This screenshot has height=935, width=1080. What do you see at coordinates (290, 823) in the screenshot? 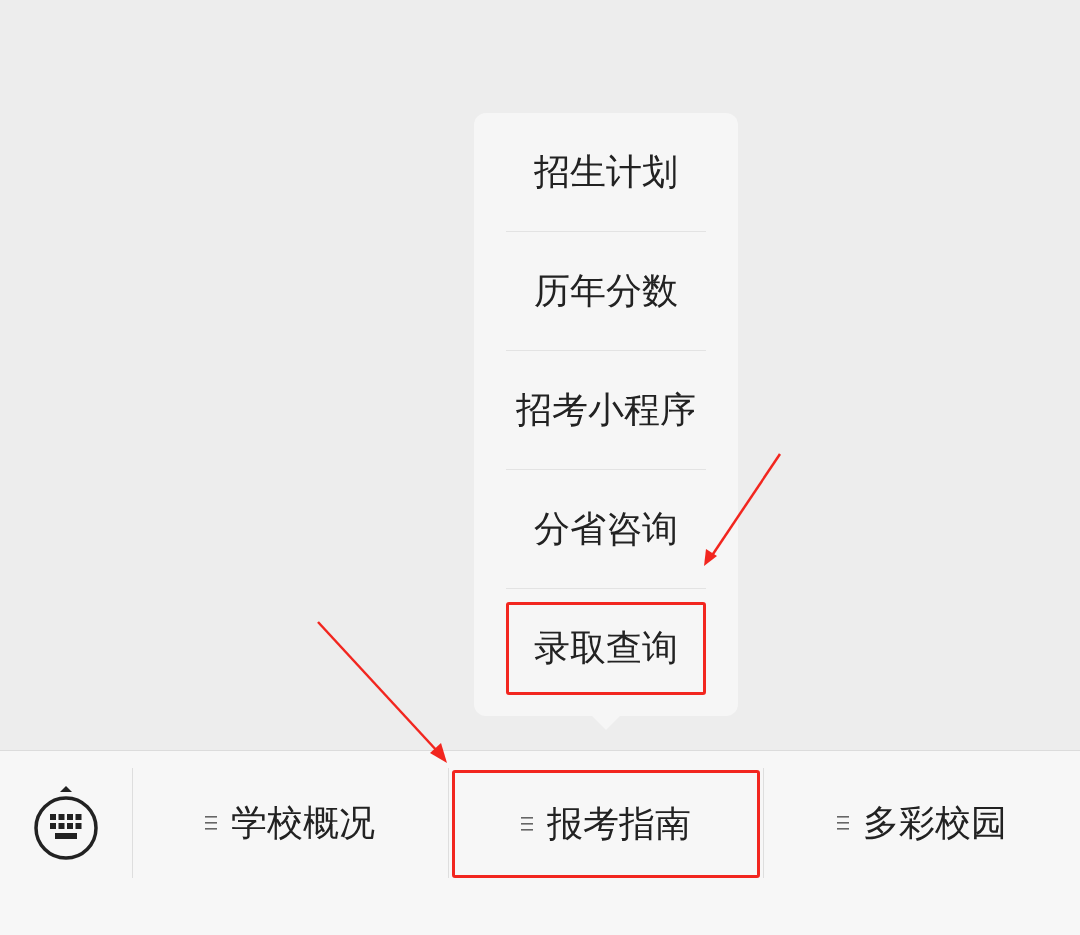
I see `menu-tab: 学校概况` at bounding box center [290, 823].